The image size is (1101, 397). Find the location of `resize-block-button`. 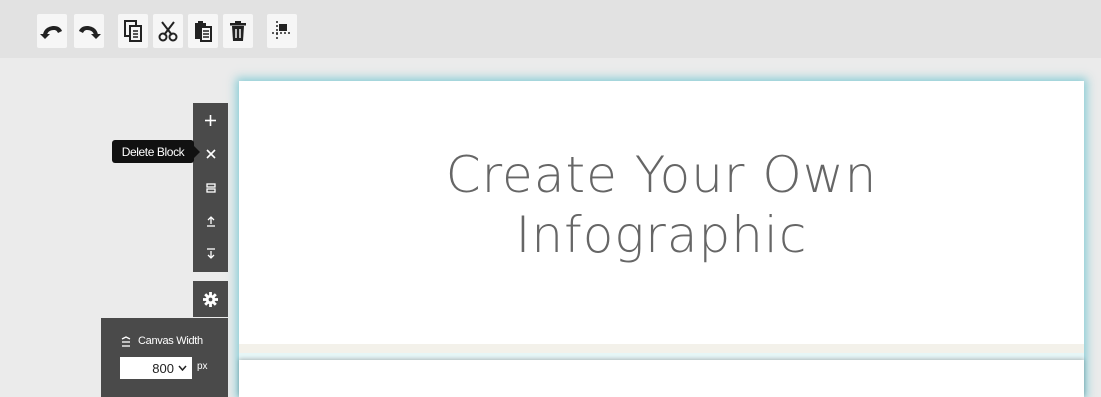

resize-block-button is located at coordinates (210, 188).